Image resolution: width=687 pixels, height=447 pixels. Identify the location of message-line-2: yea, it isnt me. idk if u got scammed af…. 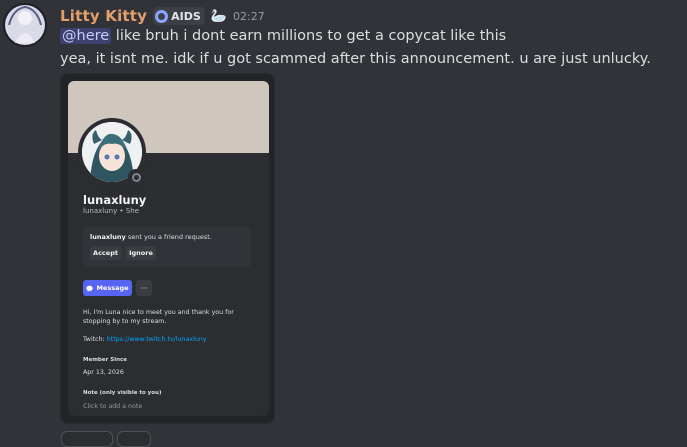
(355, 59).